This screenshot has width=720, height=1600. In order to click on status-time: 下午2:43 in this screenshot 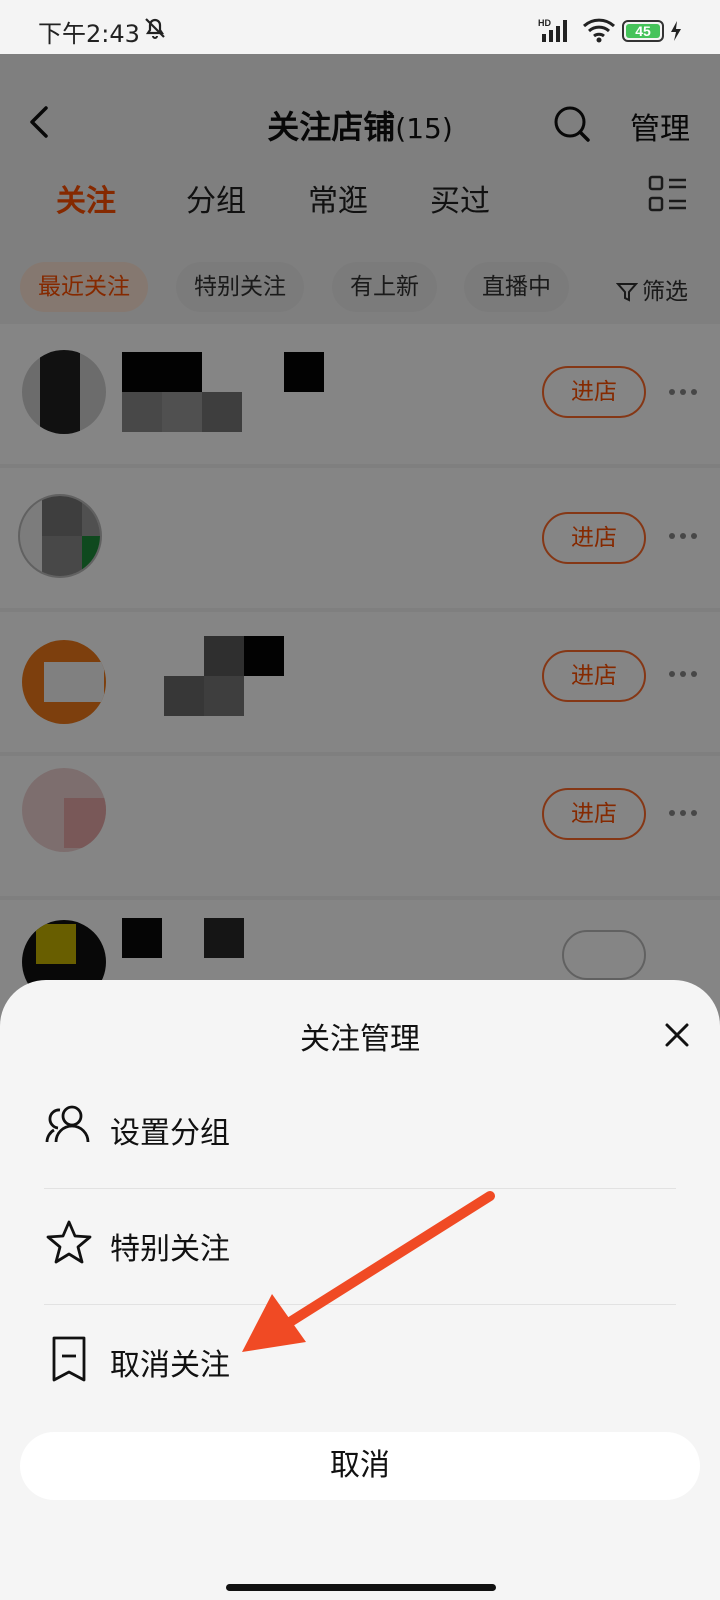, I will do `click(89, 34)`.